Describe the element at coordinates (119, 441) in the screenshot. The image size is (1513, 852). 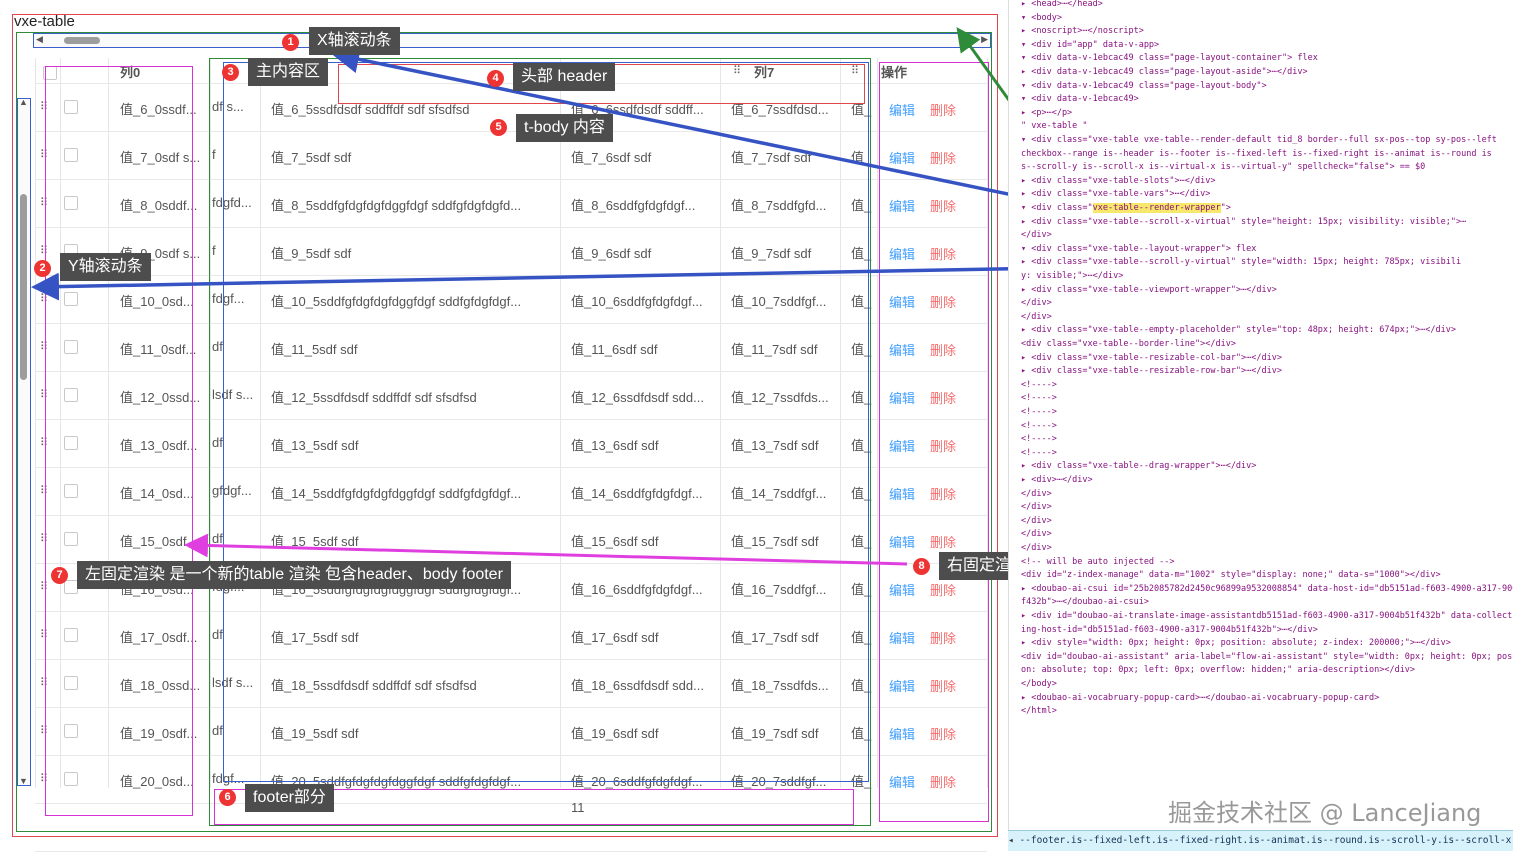
I see `left-fixed-frame` at that location.